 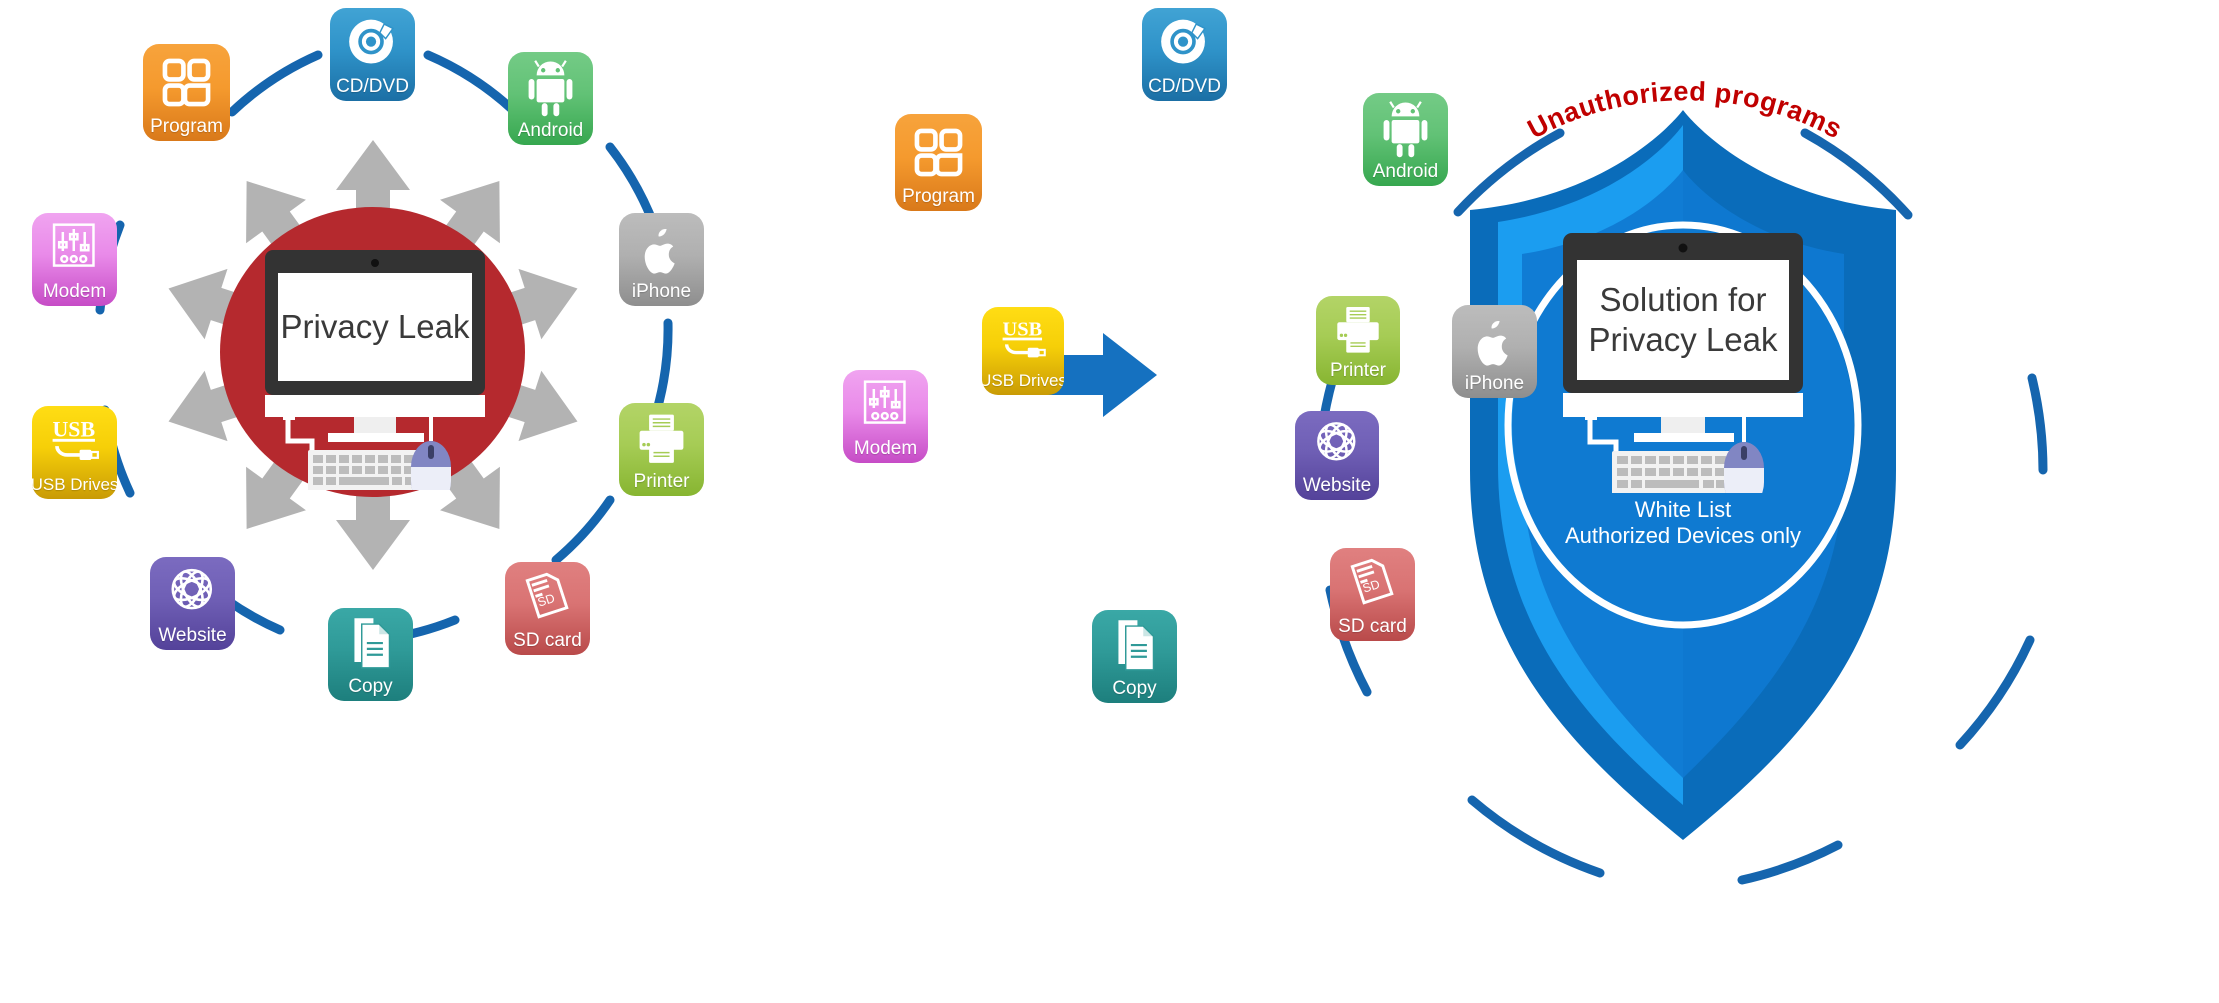 I want to click on right-node-iphone-label: iPhone, so click(x=1494, y=383).